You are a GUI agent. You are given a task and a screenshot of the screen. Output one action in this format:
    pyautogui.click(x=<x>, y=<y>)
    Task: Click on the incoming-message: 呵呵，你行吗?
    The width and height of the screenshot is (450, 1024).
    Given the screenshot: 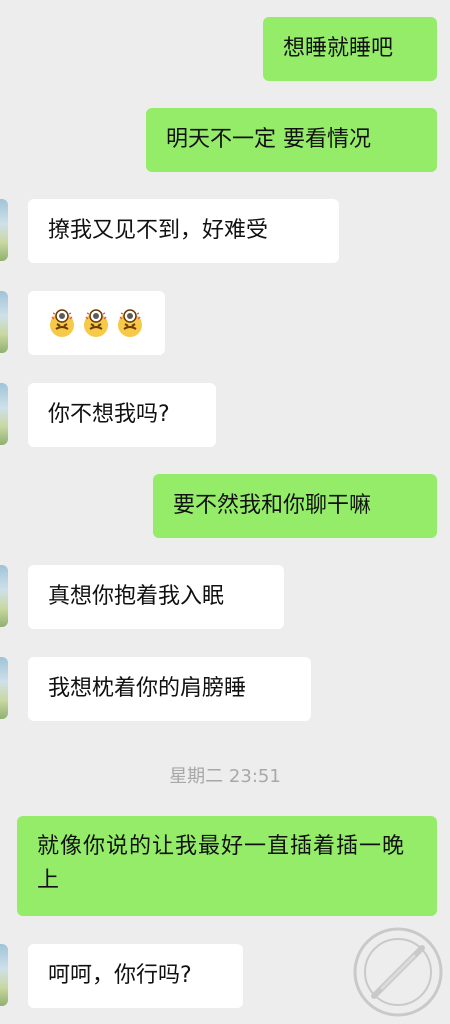 What is the action you would take?
    pyautogui.click(x=135, y=976)
    